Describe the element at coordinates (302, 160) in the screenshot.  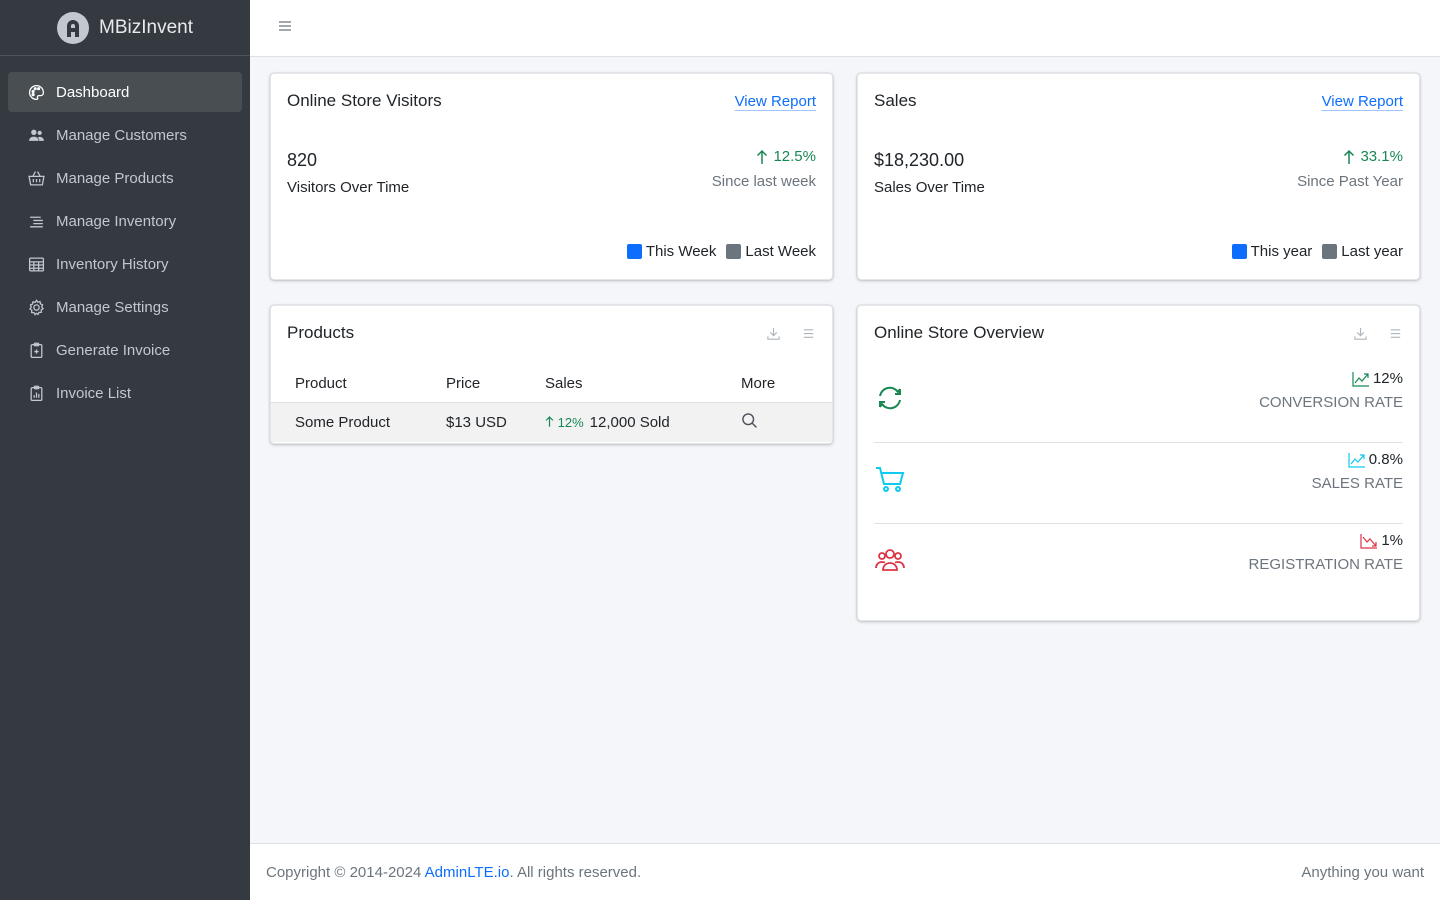
I see `visitors-count: 820` at that location.